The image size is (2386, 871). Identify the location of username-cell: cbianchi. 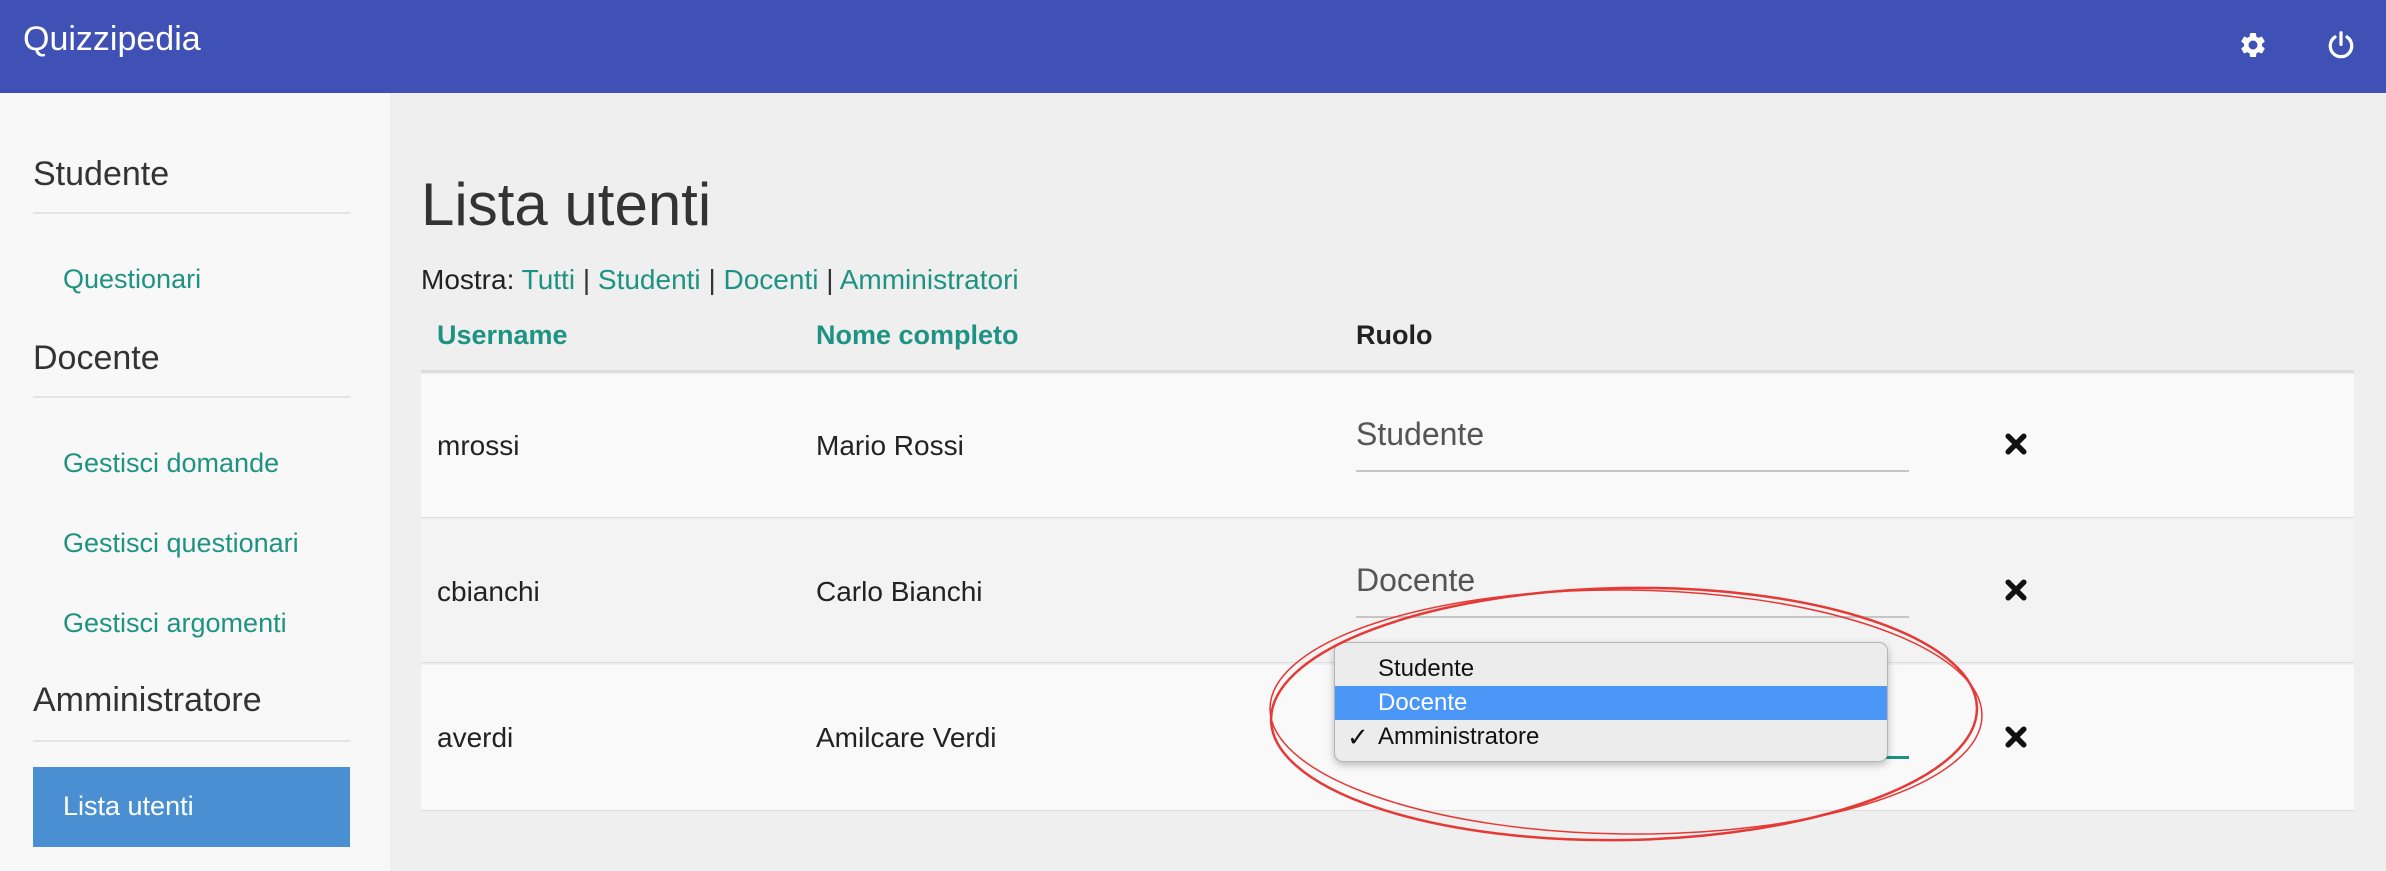
(488, 591).